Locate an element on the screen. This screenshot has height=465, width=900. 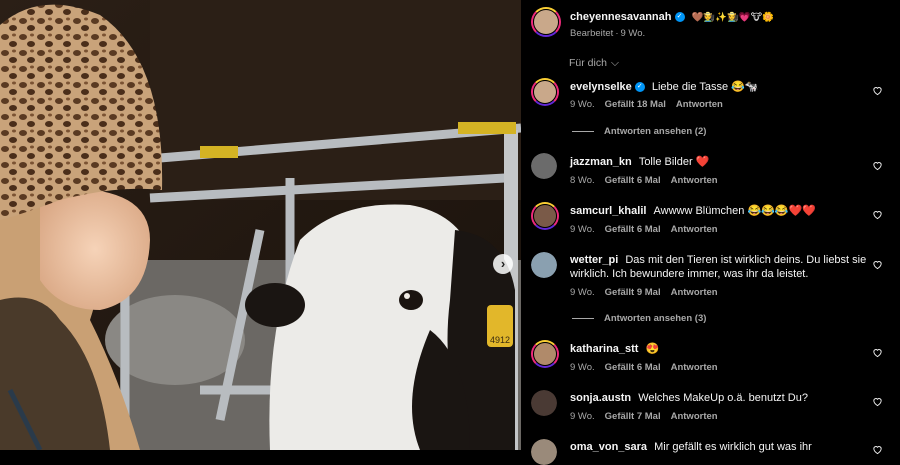
author-username: cheyennesavannah is located at coordinates (621, 17).